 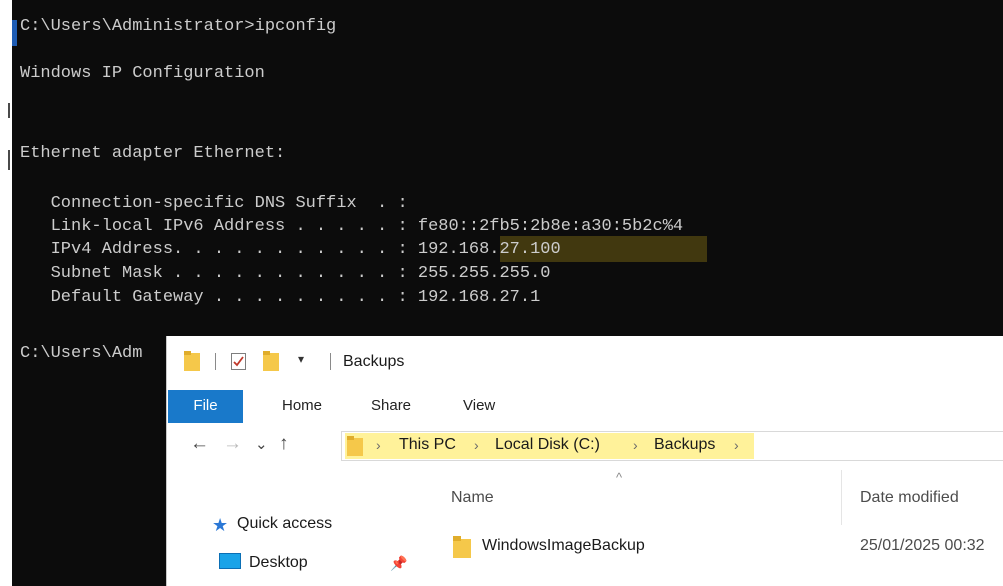 What do you see at coordinates (472, 498) in the screenshot?
I see `column-header-name: Name` at bounding box center [472, 498].